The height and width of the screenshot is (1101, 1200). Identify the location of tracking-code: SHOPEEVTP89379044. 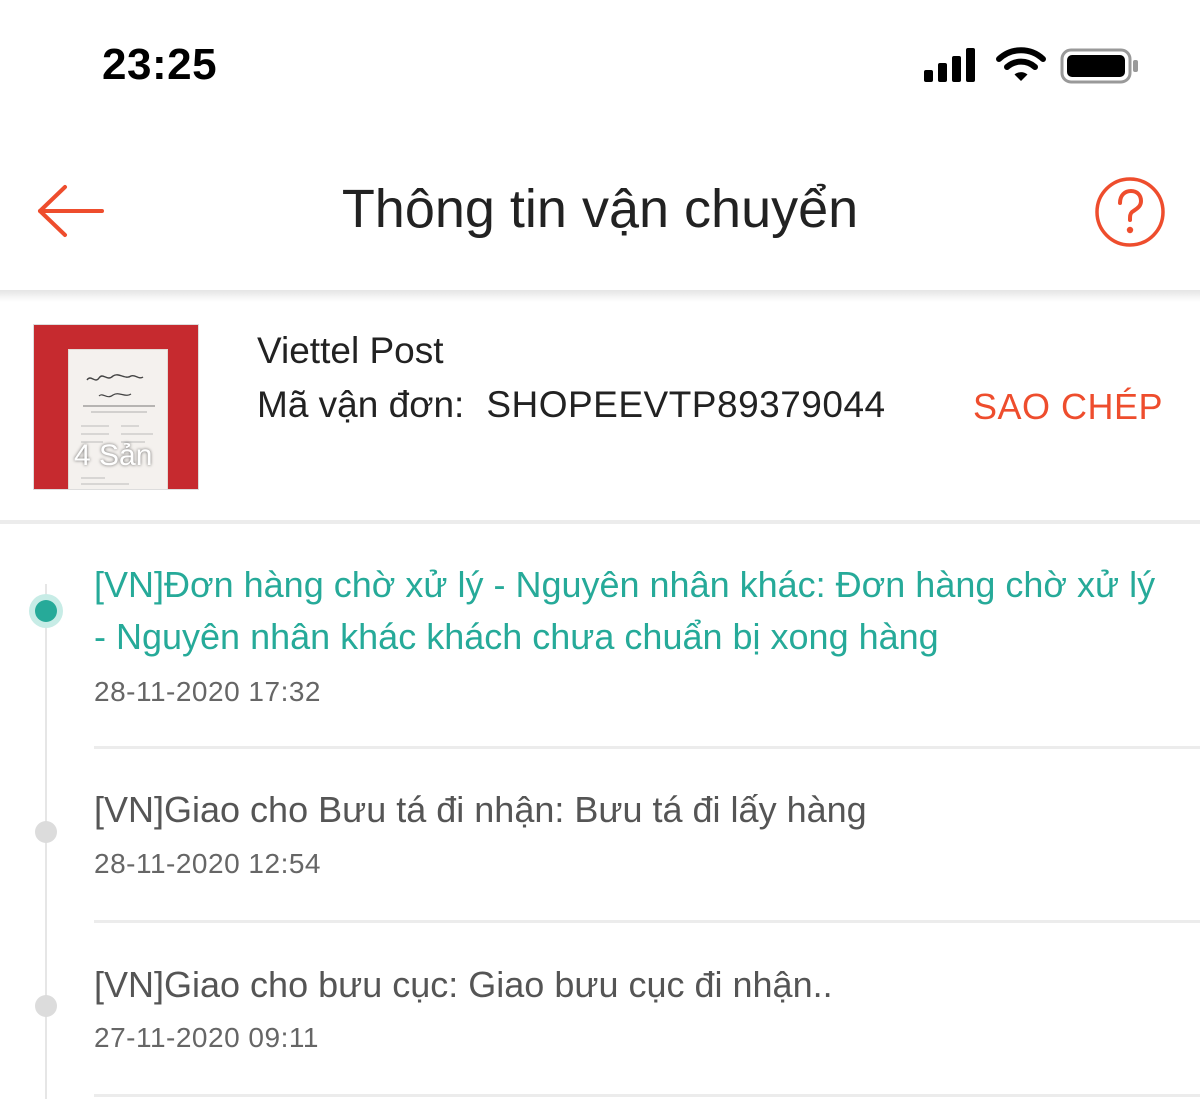
(686, 404).